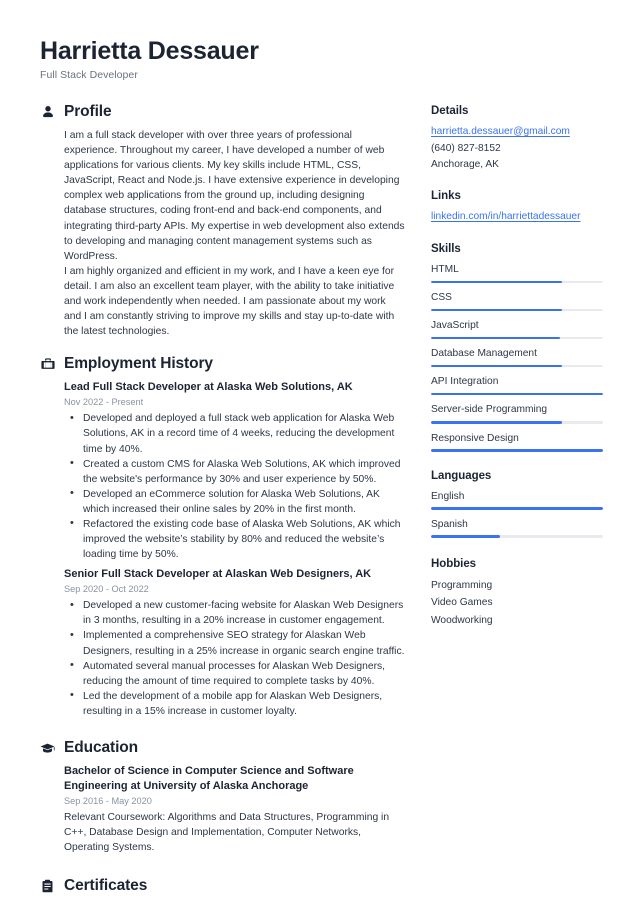 This screenshot has height=905, width=640. I want to click on linkedin-link: linkedin.com/in/harriettadessauer, so click(517, 217).